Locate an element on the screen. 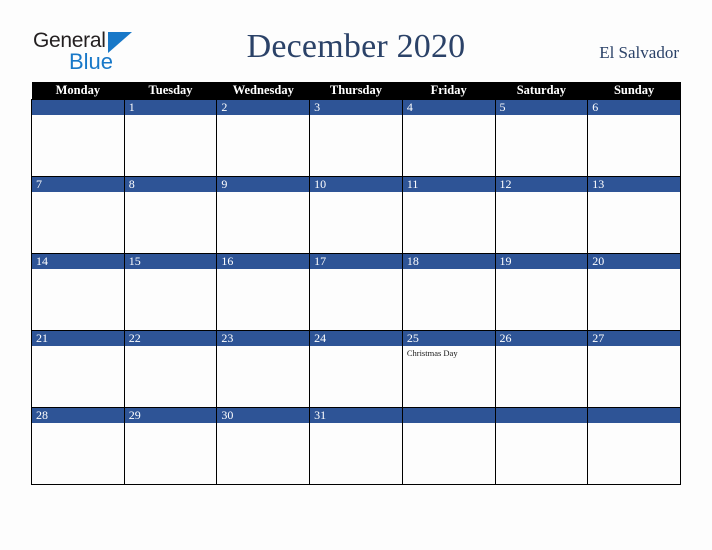  calendar-day-cell: 4 is located at coordinates (448, 138).